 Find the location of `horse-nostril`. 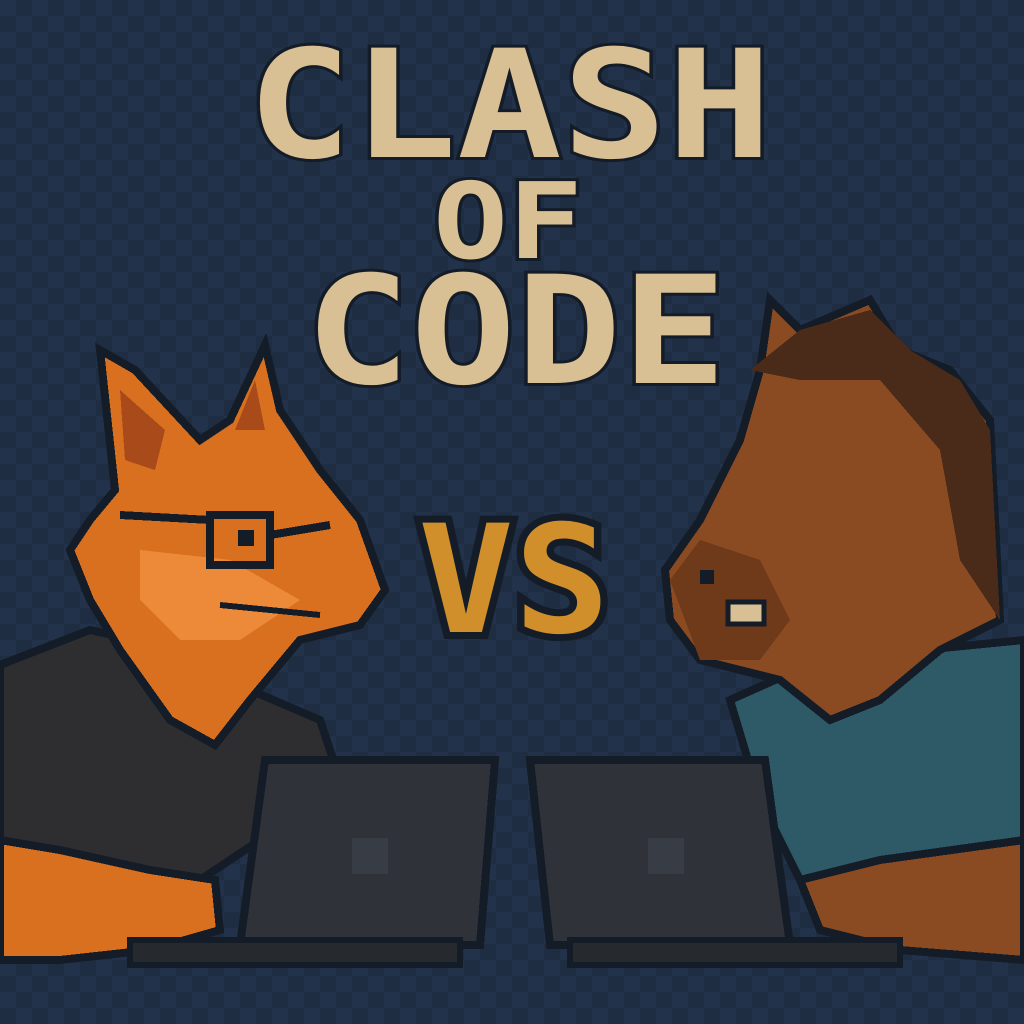

horse-nostril is located at coordinates (707, 577).